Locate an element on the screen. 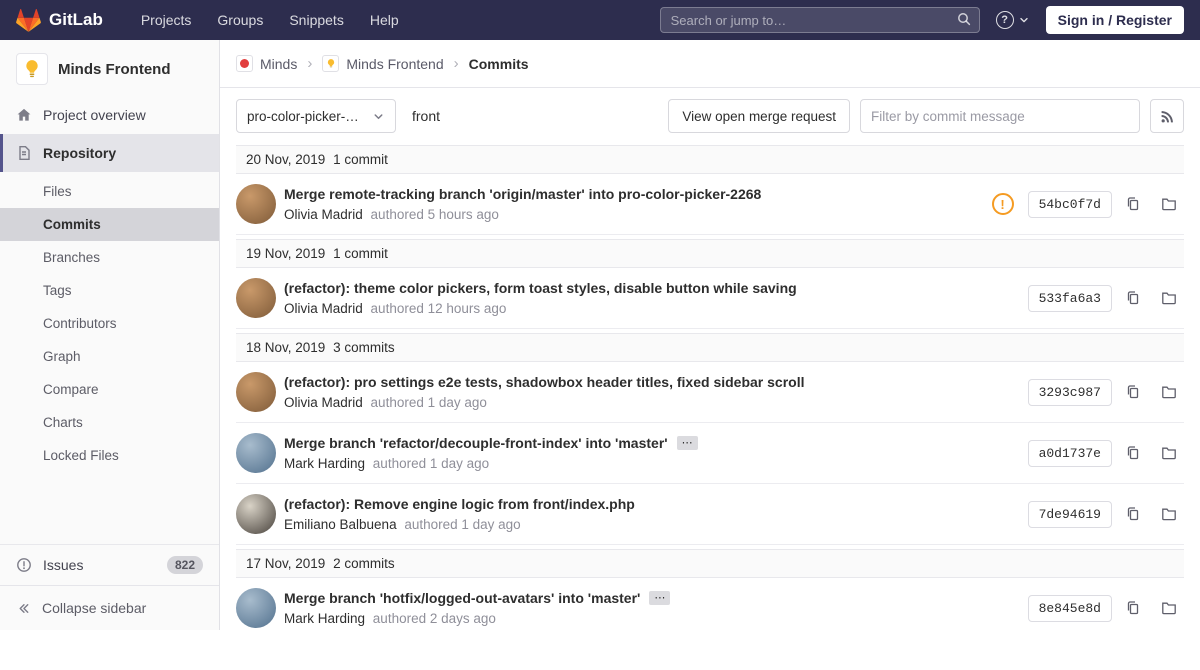  project-header: Minds Frontend is located at coordinates (109, 68).